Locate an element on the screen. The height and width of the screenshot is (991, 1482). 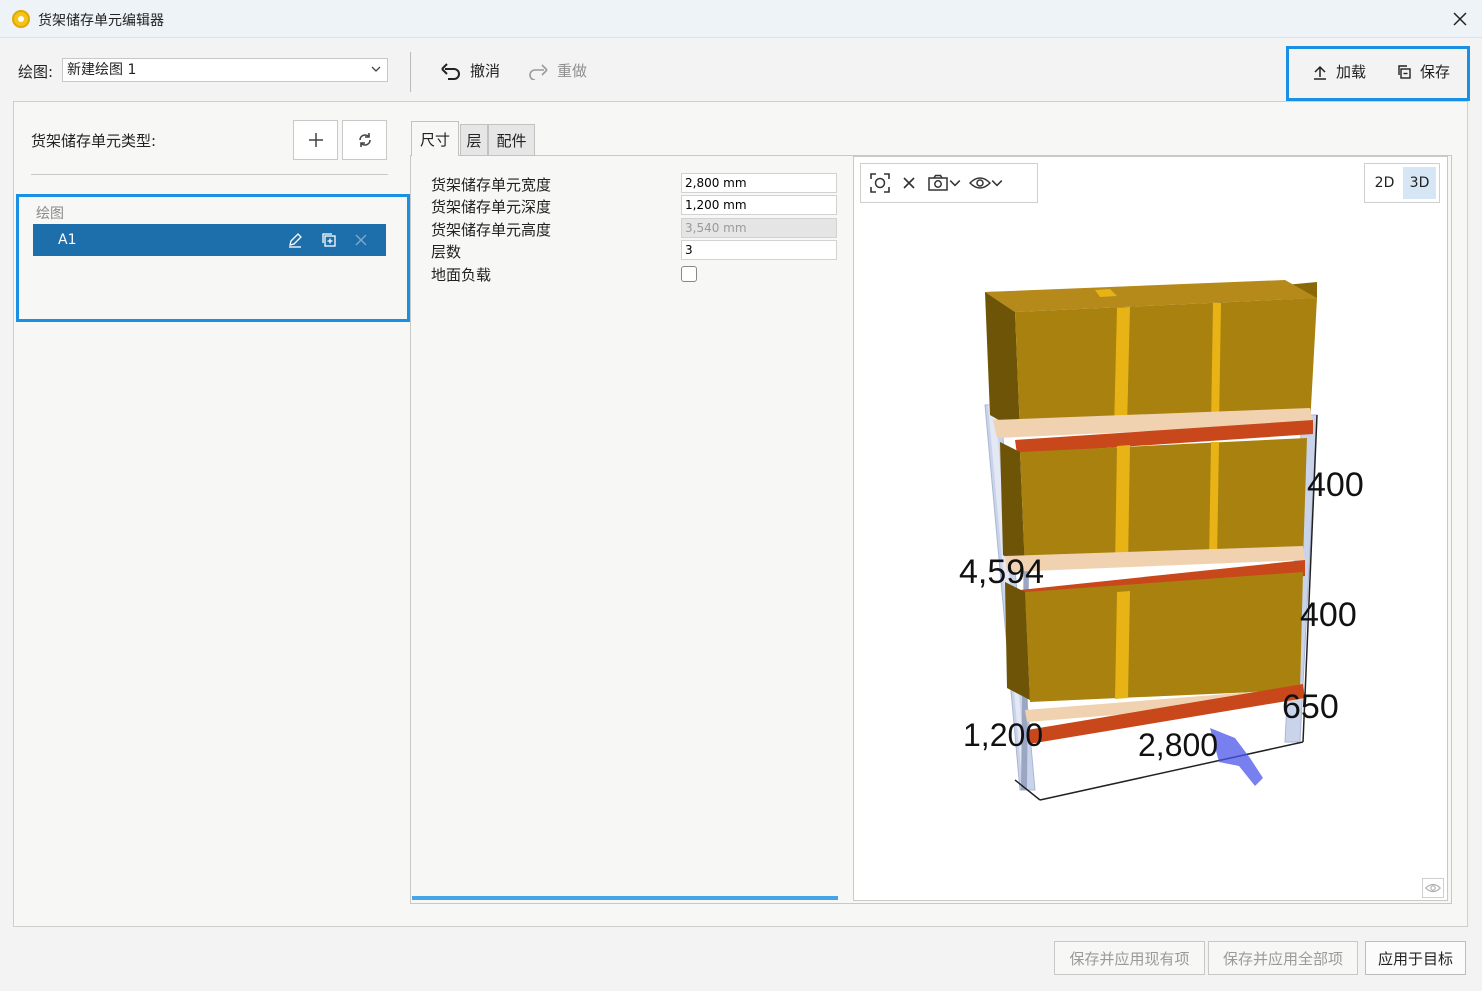
zoom-extents-button is located at coordinates (880, 183).